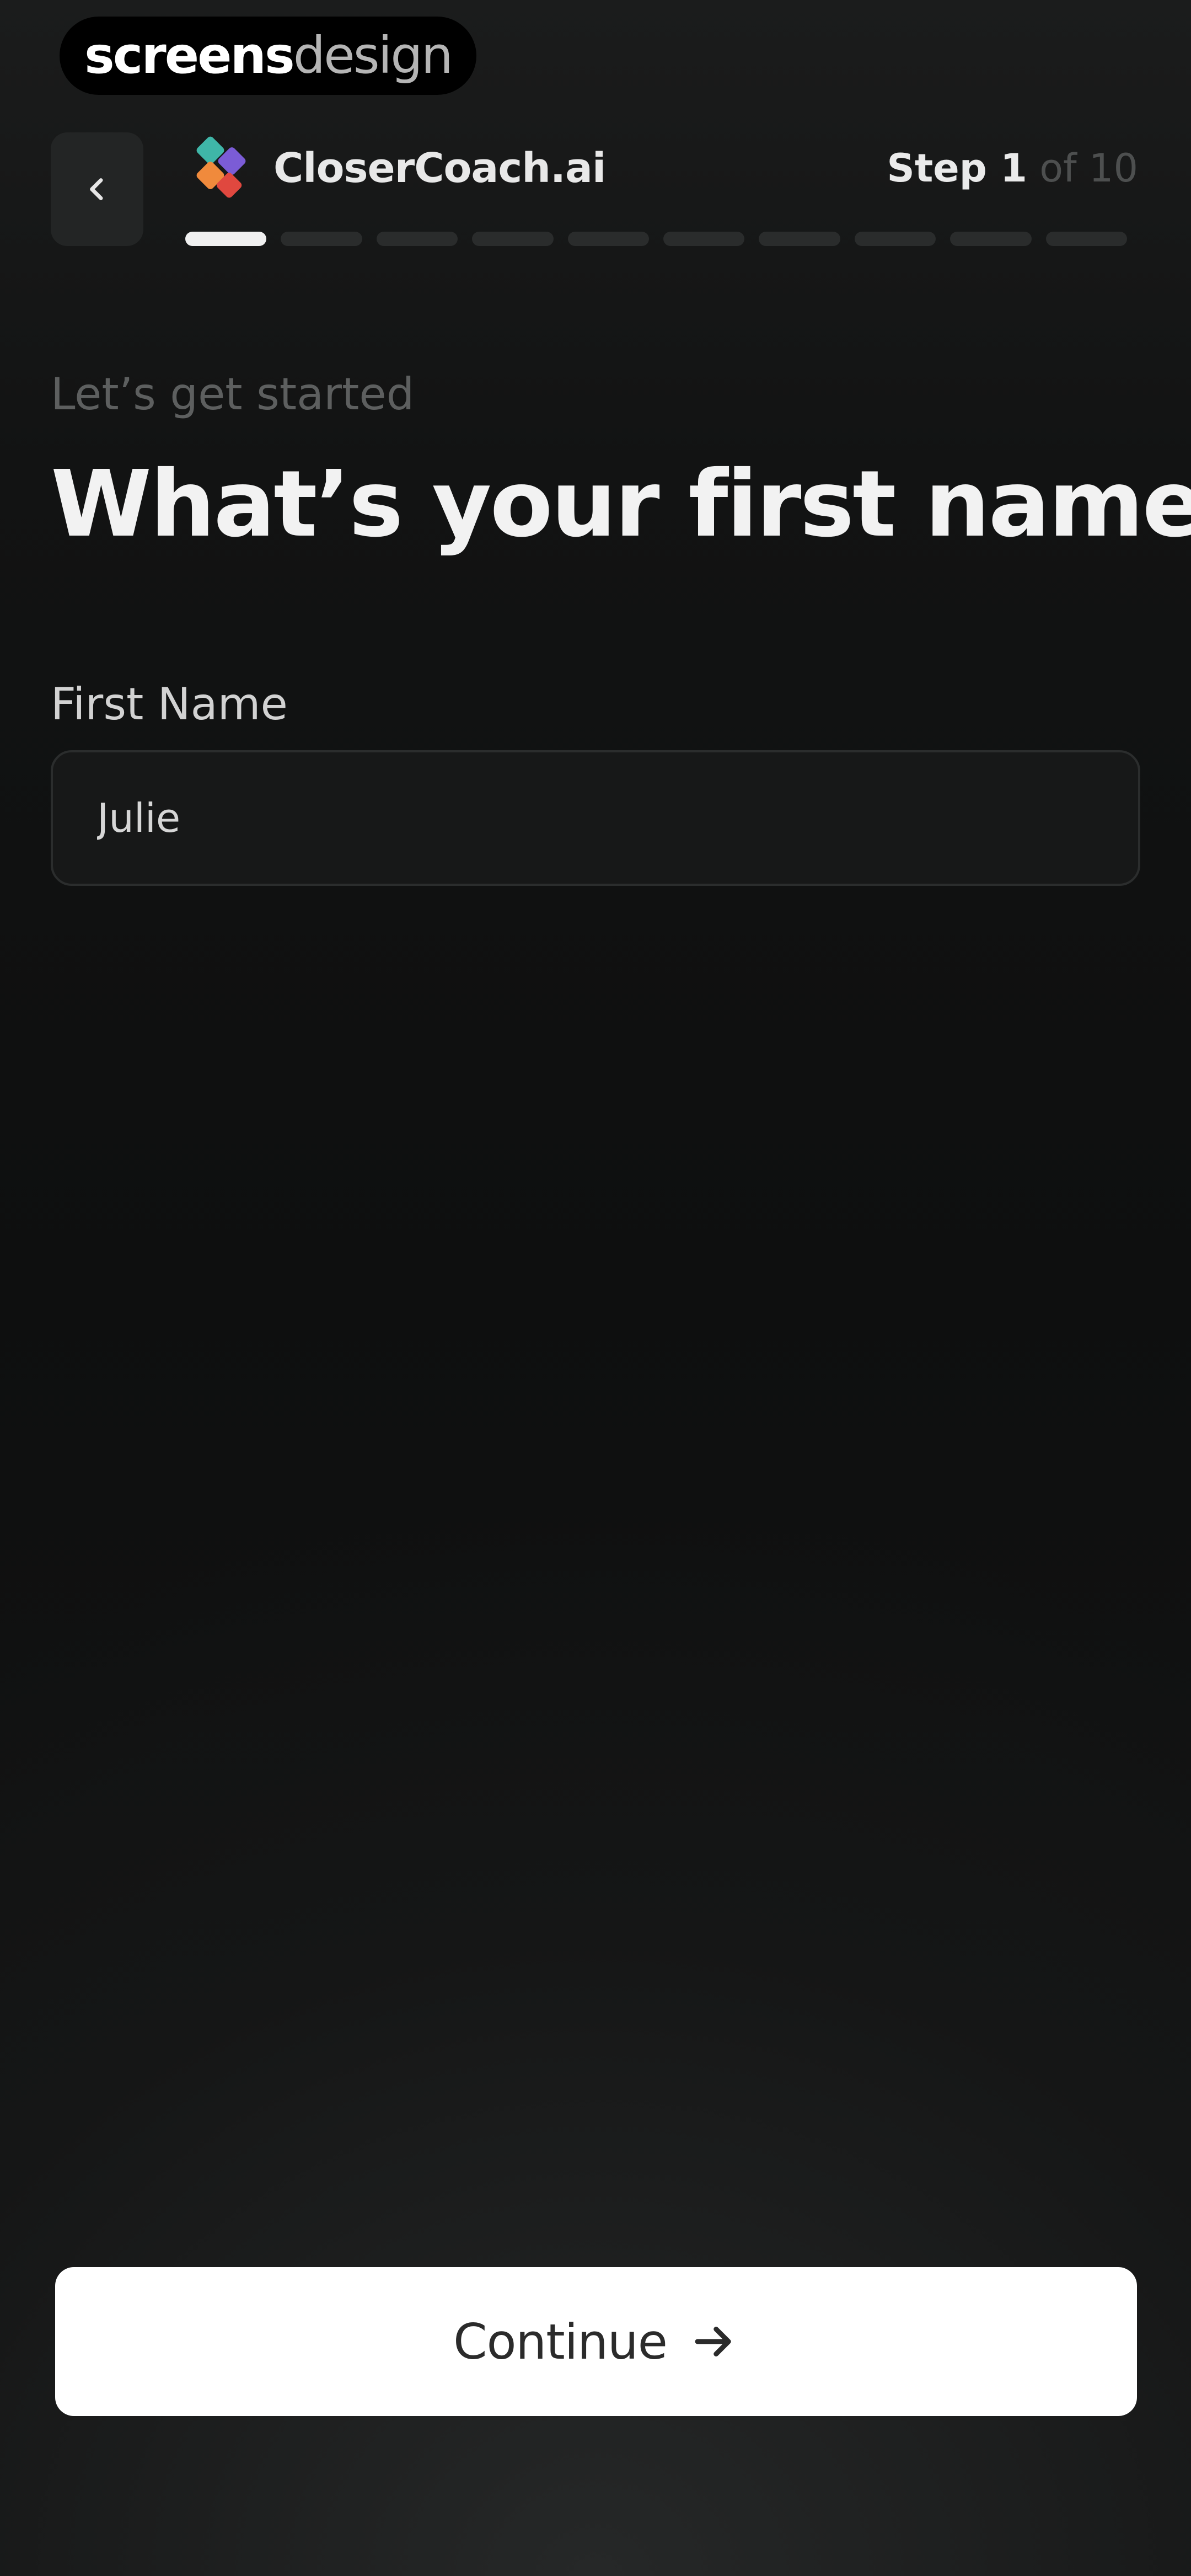 The image size is (1191, 2576). What do you see at coordinates (169, 704) in the screenshot?
I see `first-name-label: First Name` at bounding box center [169, 704].